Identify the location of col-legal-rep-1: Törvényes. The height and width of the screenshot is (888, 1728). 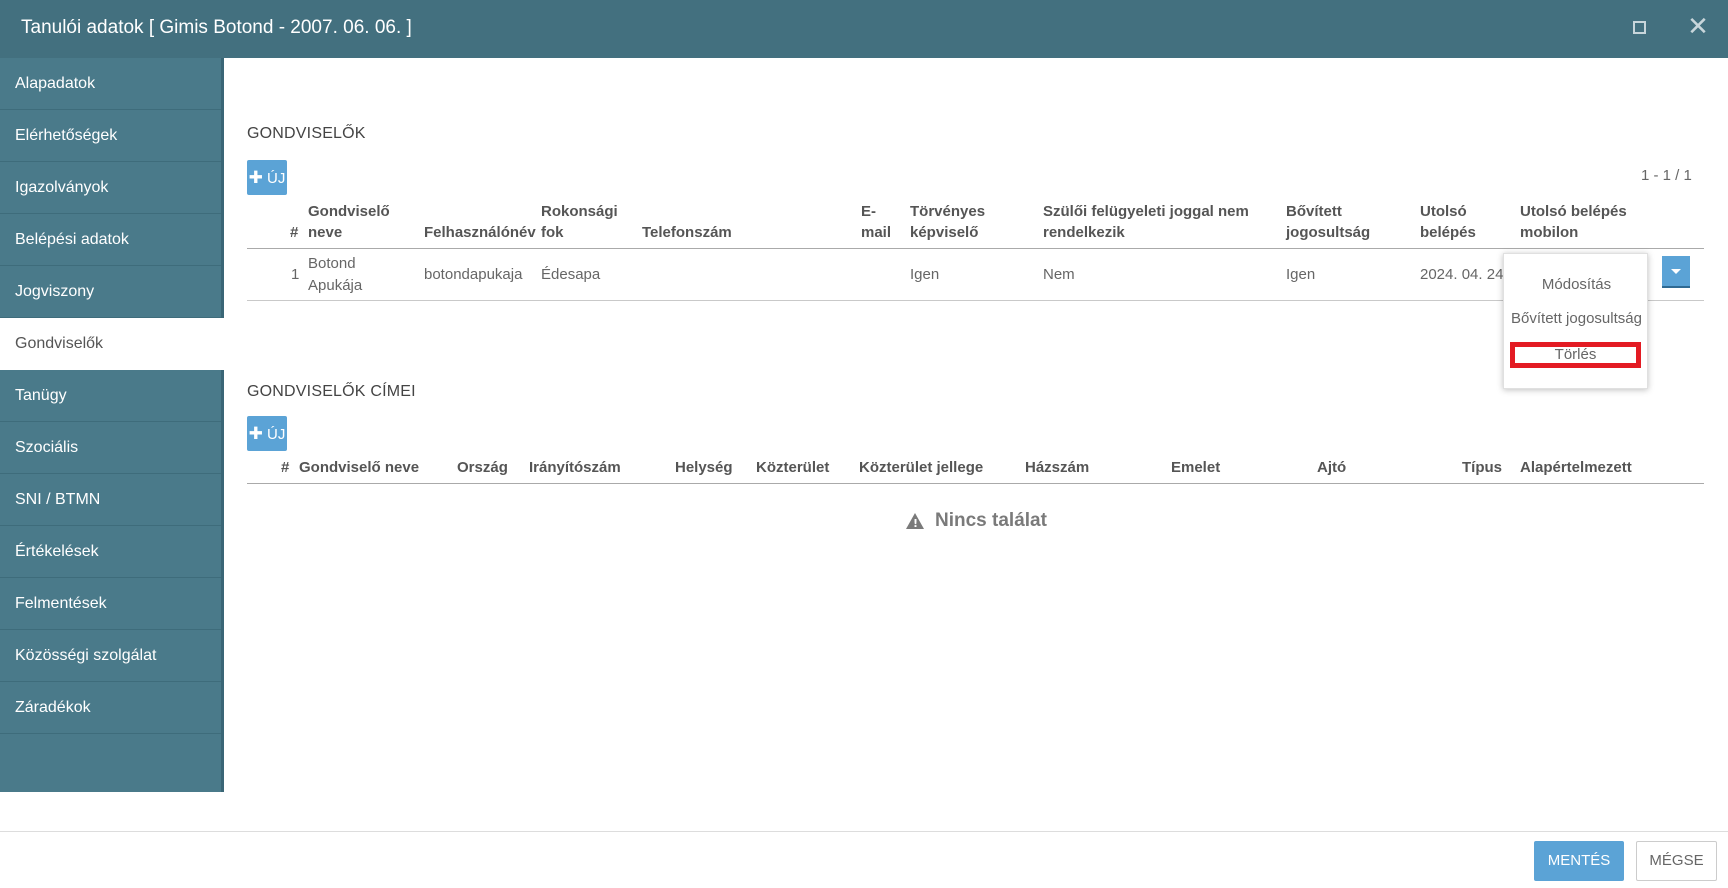
(948, 211).